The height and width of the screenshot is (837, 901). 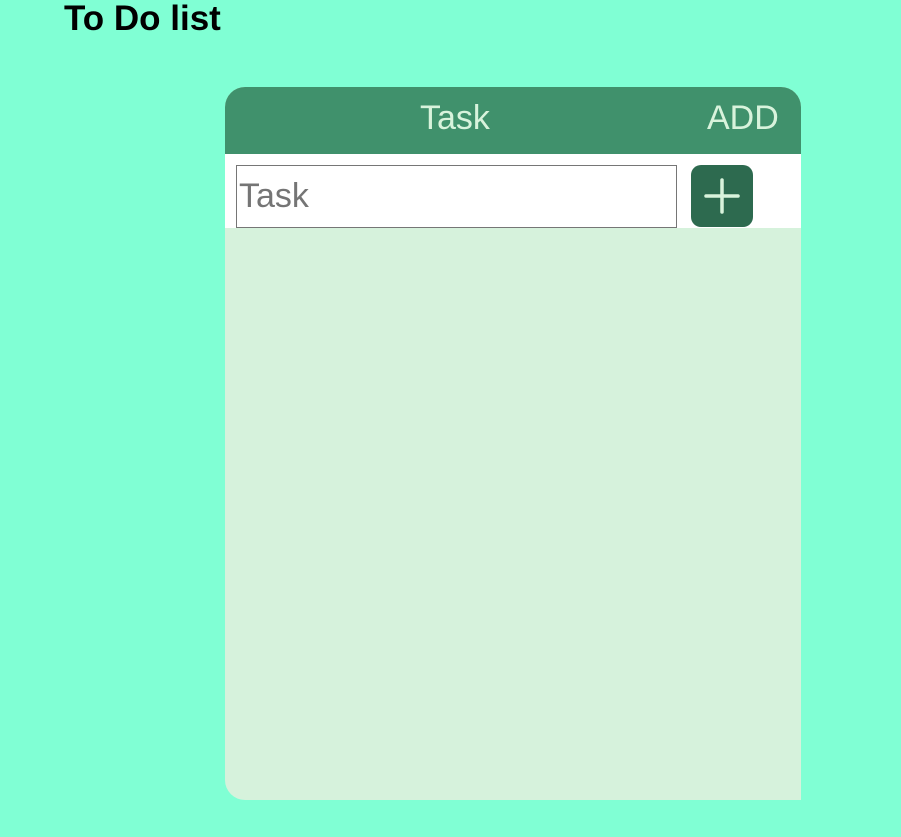 I want to click on task-input-row, so click(x=513, y=191).